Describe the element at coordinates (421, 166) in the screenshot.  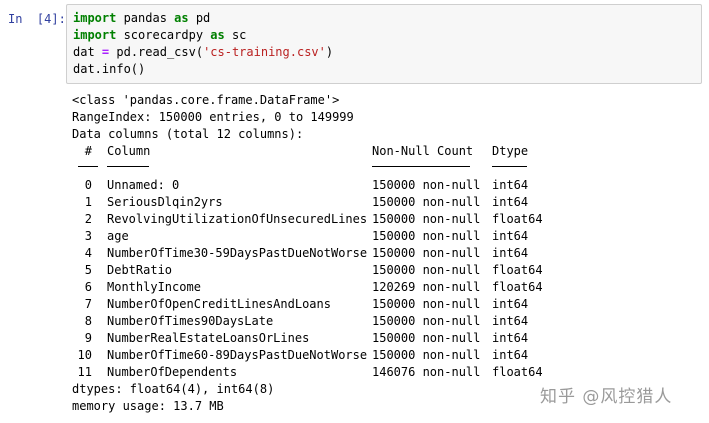
I see `underline-non-null` at that location.